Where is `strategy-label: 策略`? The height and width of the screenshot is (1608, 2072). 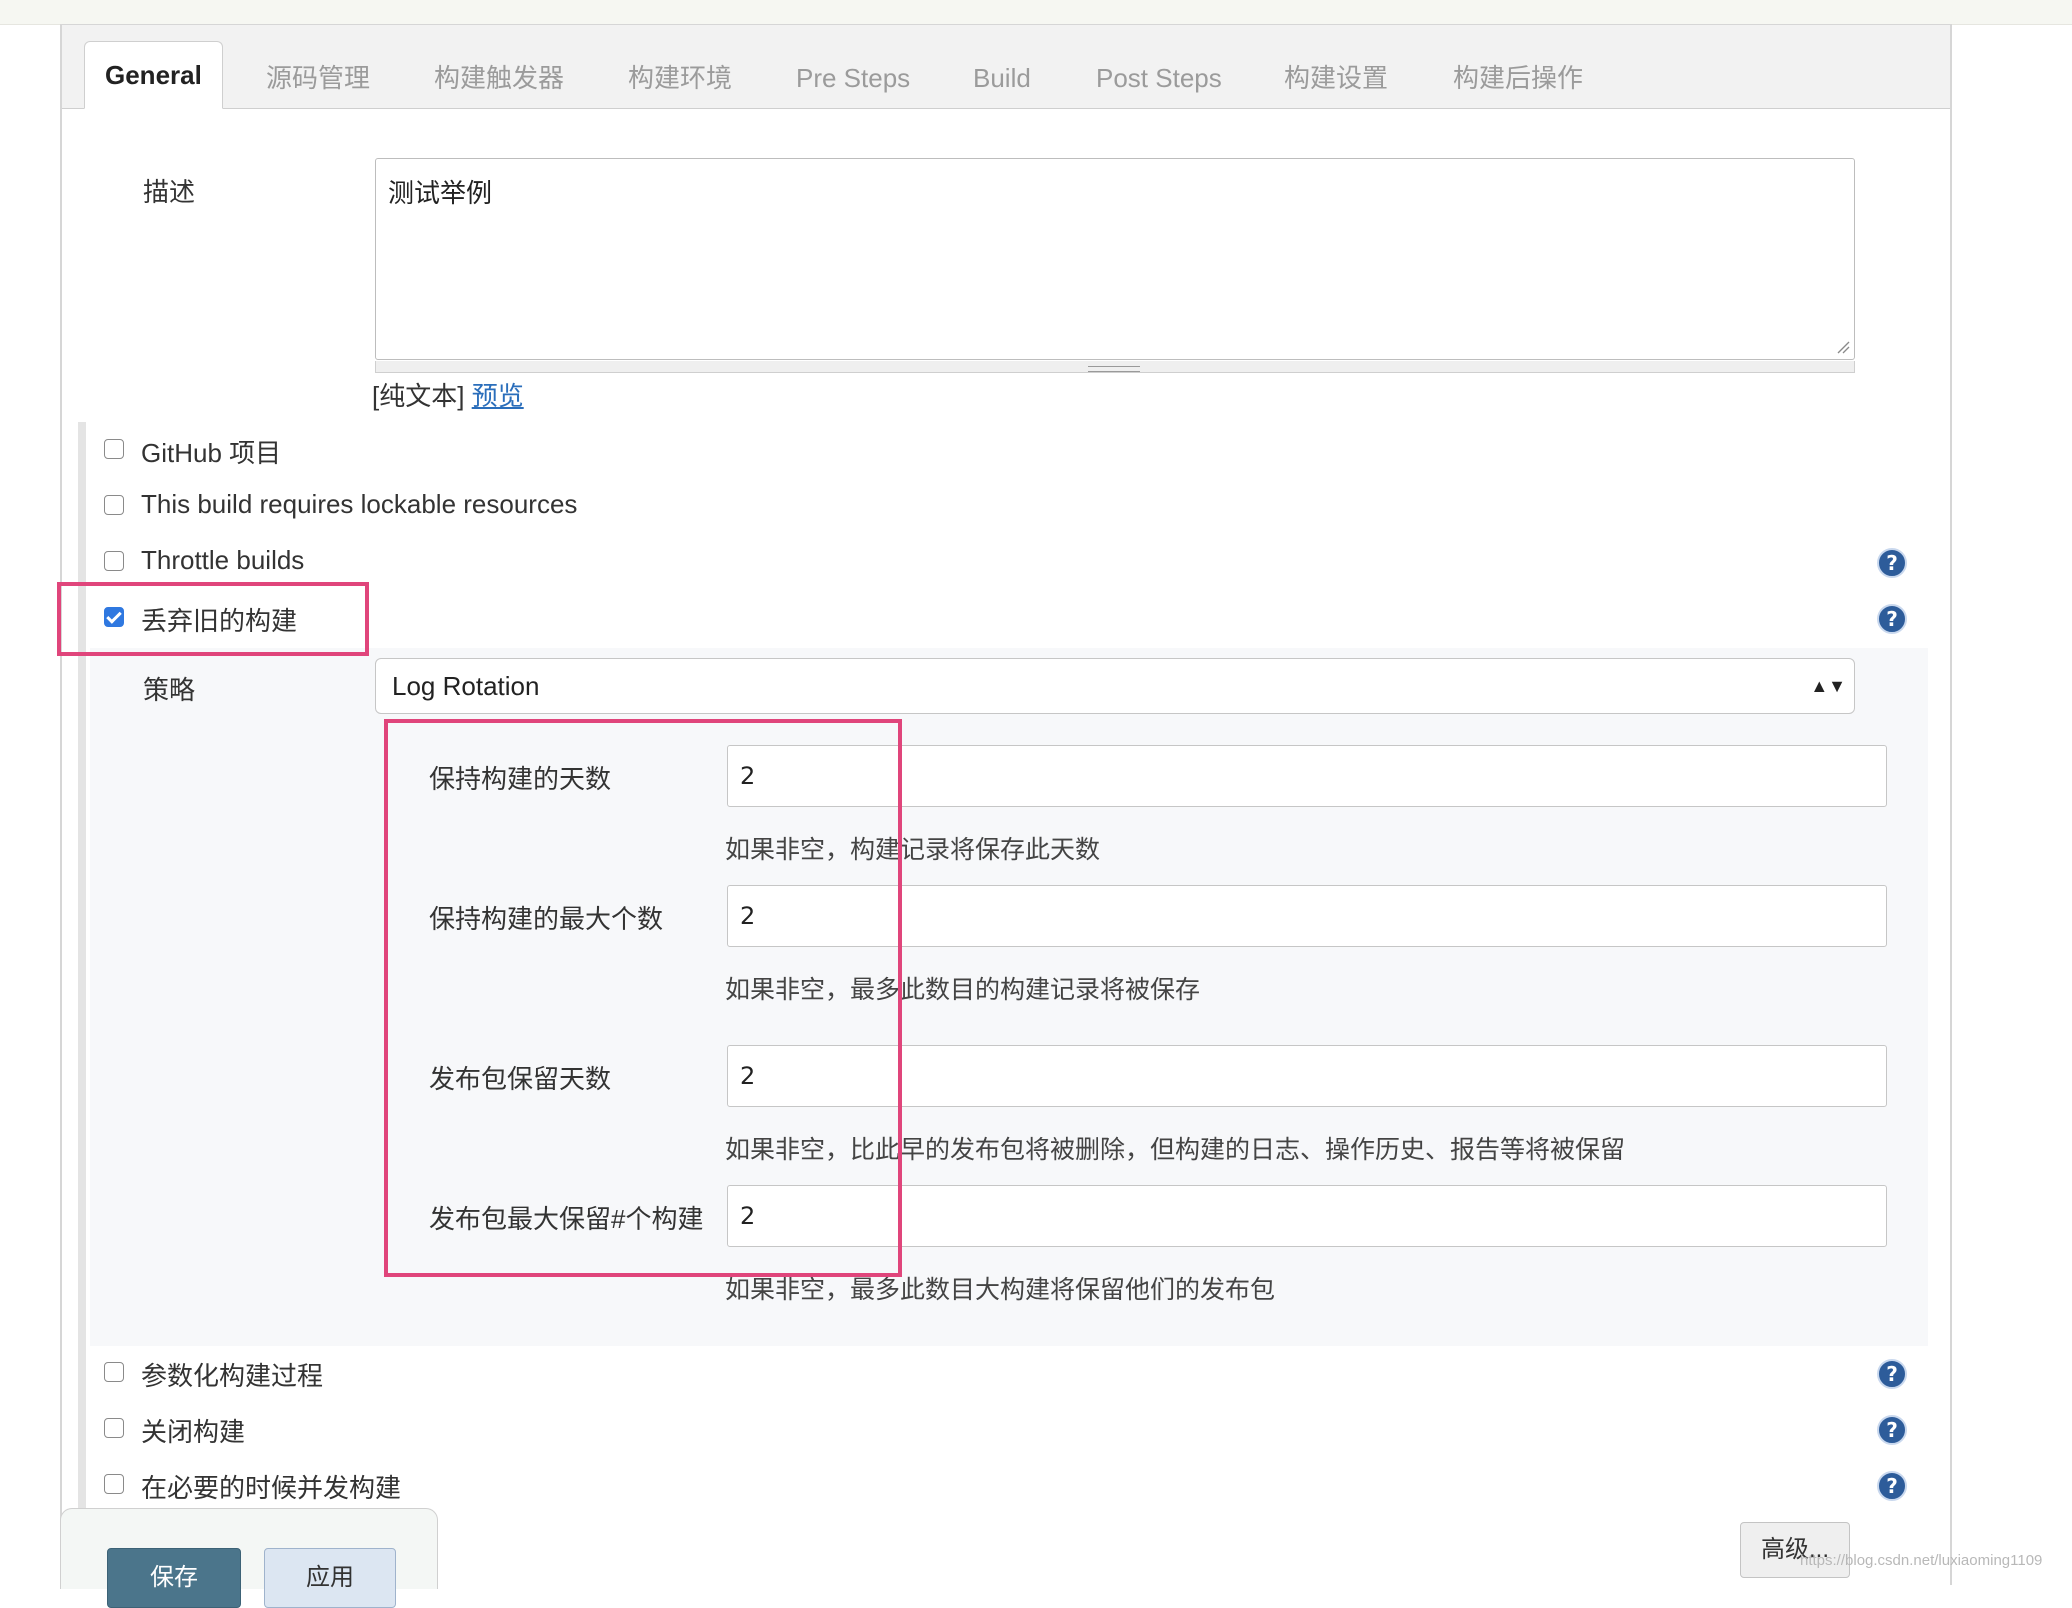 strategy-label: 策略 is located at coordinates (169, 690).